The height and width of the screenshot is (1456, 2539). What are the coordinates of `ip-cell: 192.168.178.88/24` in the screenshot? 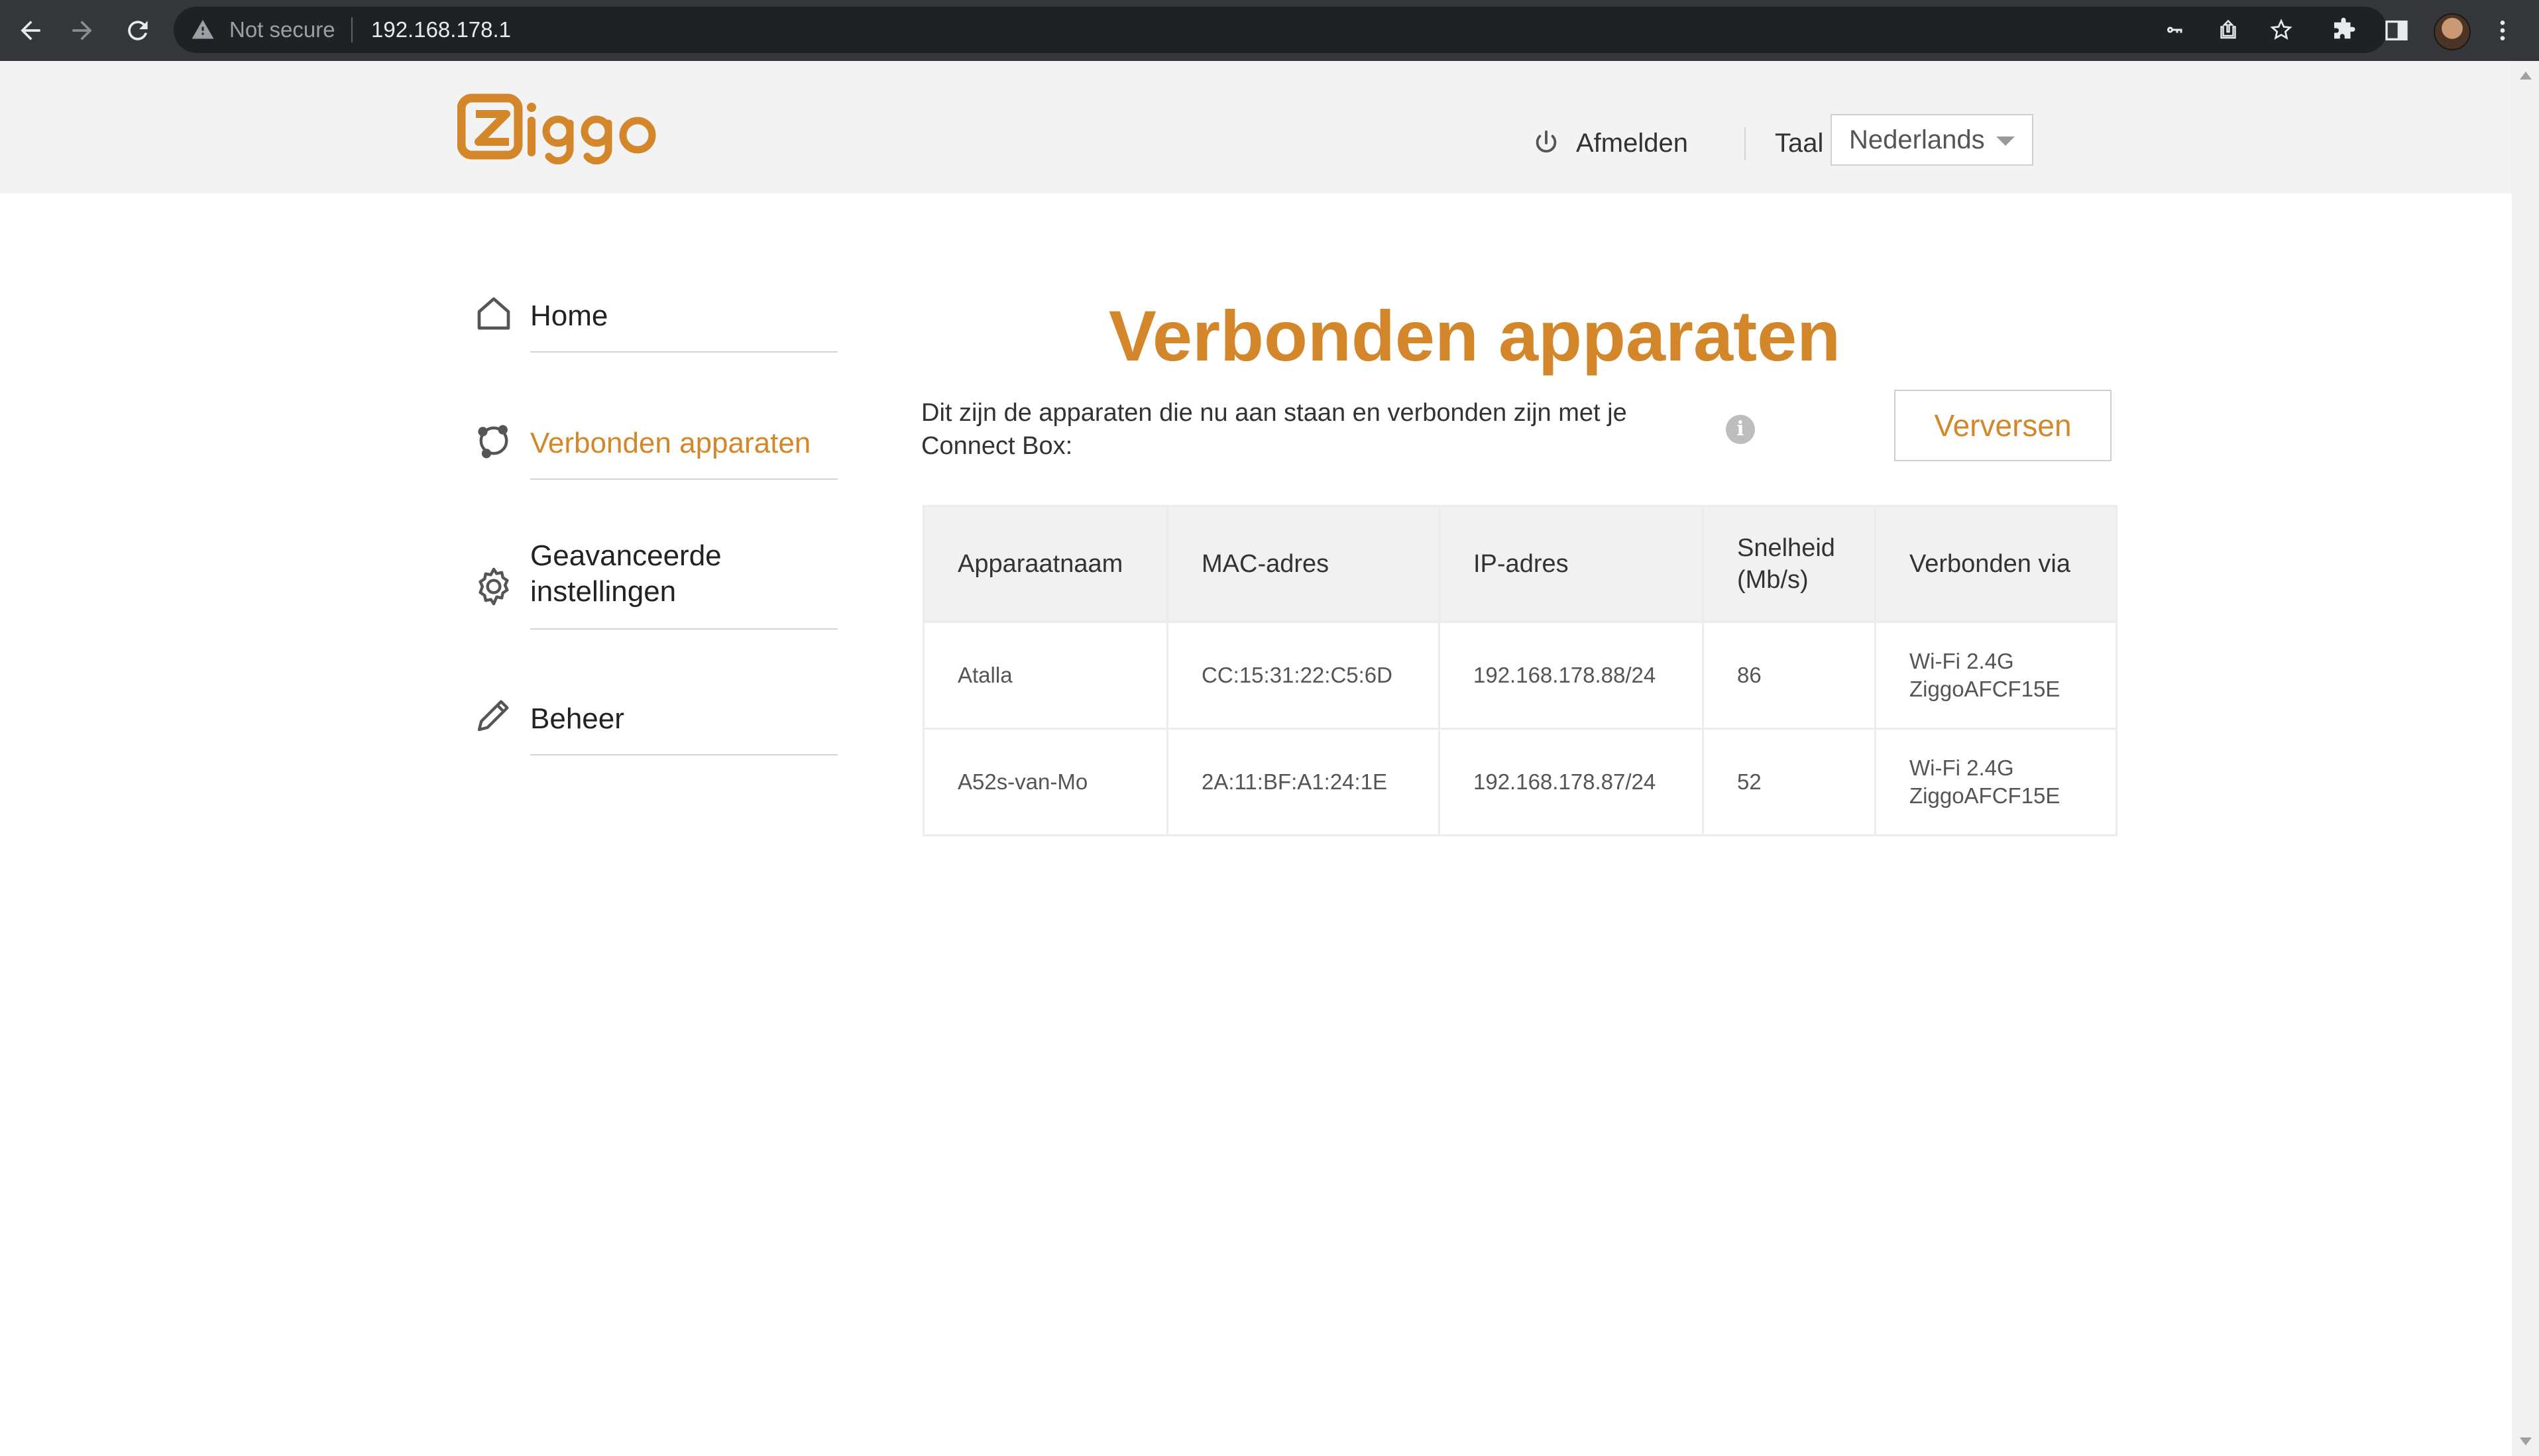 It's located at (1571, 675).